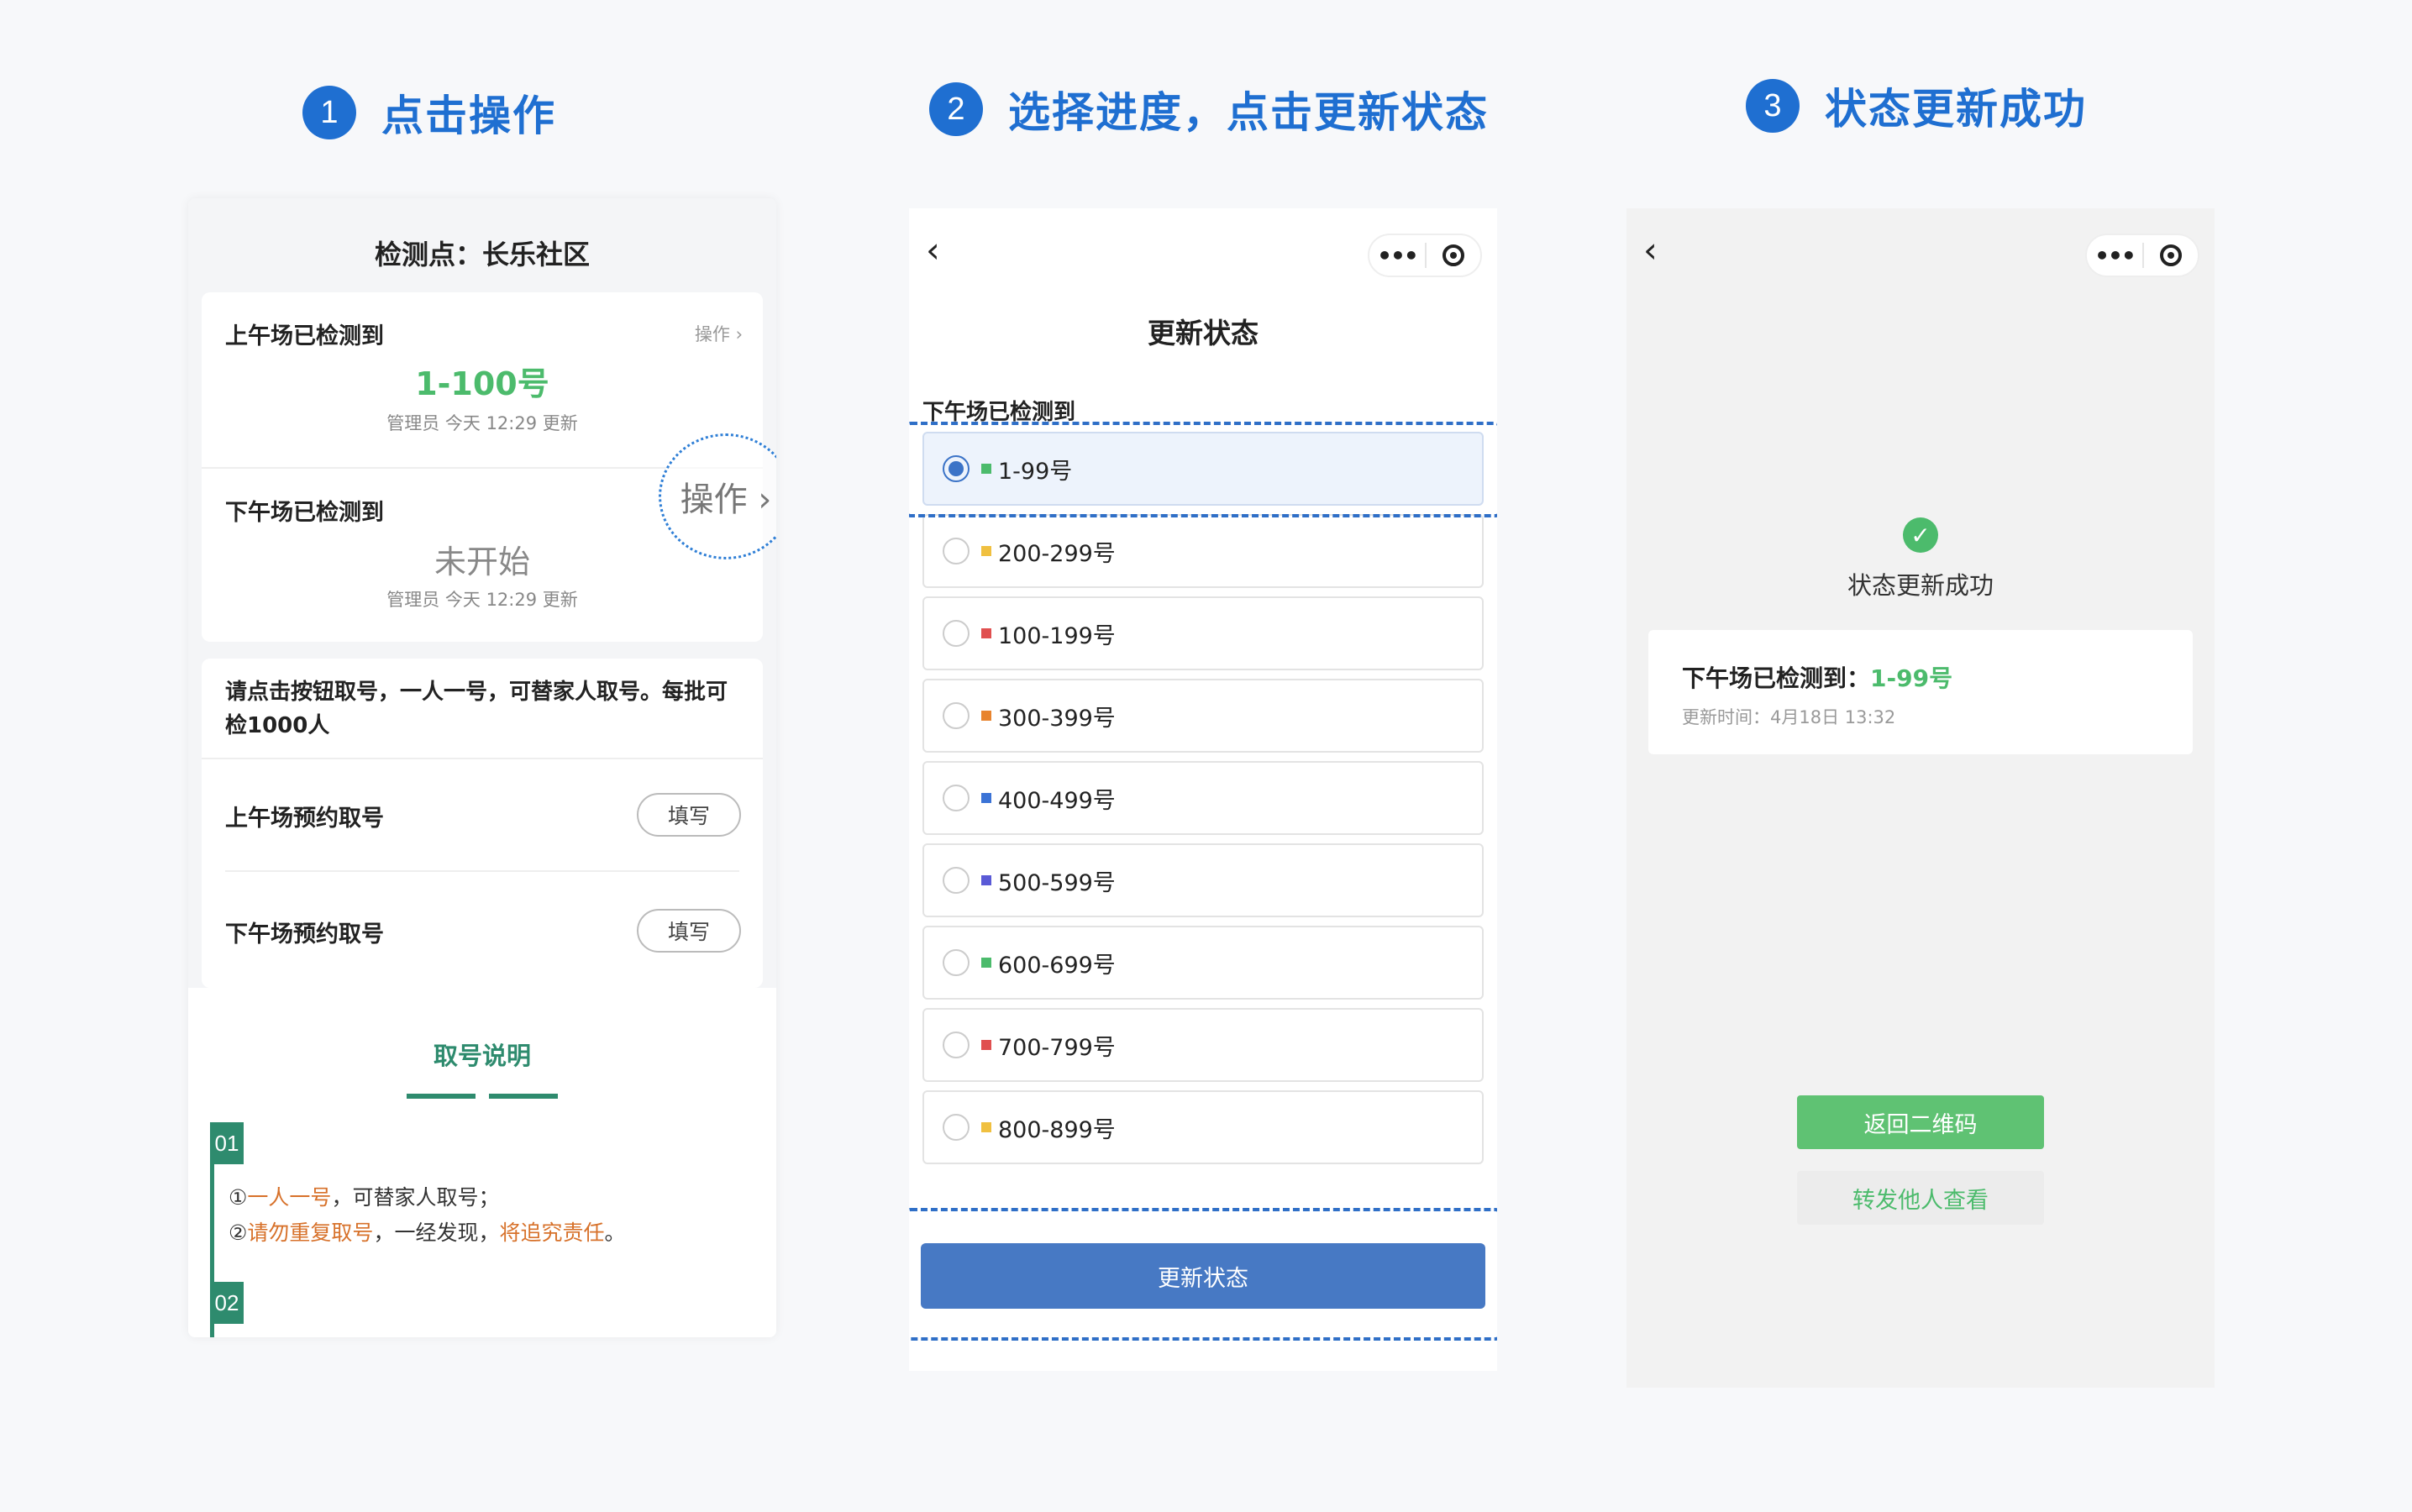 The width and height of the screenshot is (2412, 1512). I want to click on step-title: 点击操作, so click(469, 116).